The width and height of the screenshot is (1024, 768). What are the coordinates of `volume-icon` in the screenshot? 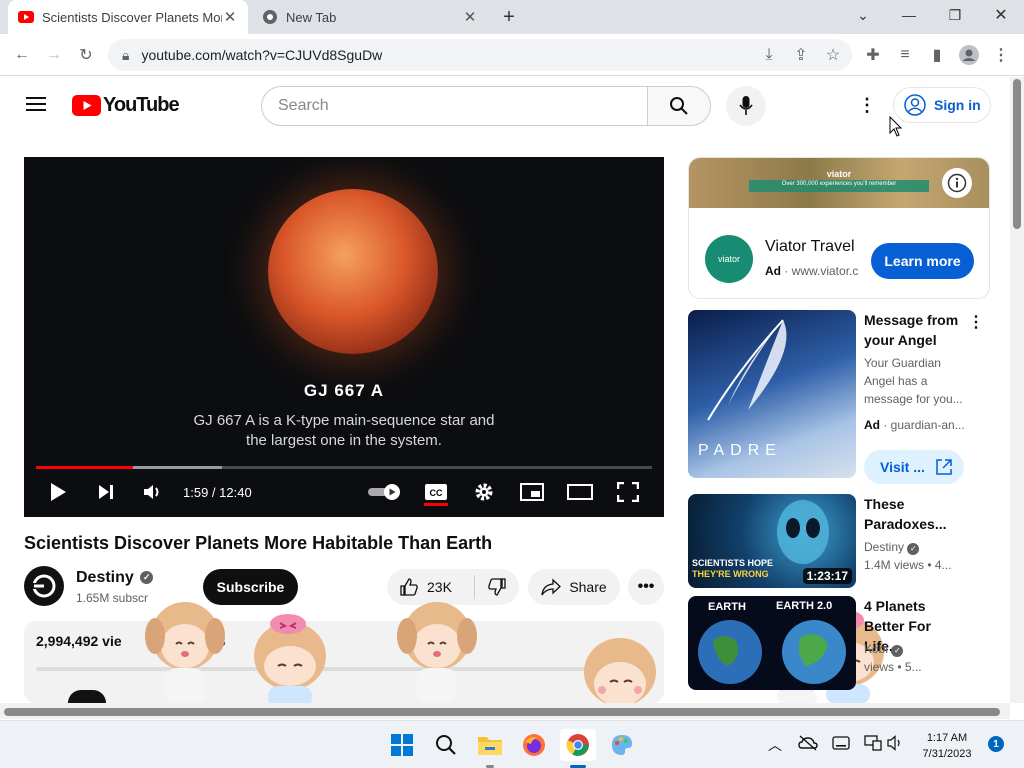 It's located at (896, 745).